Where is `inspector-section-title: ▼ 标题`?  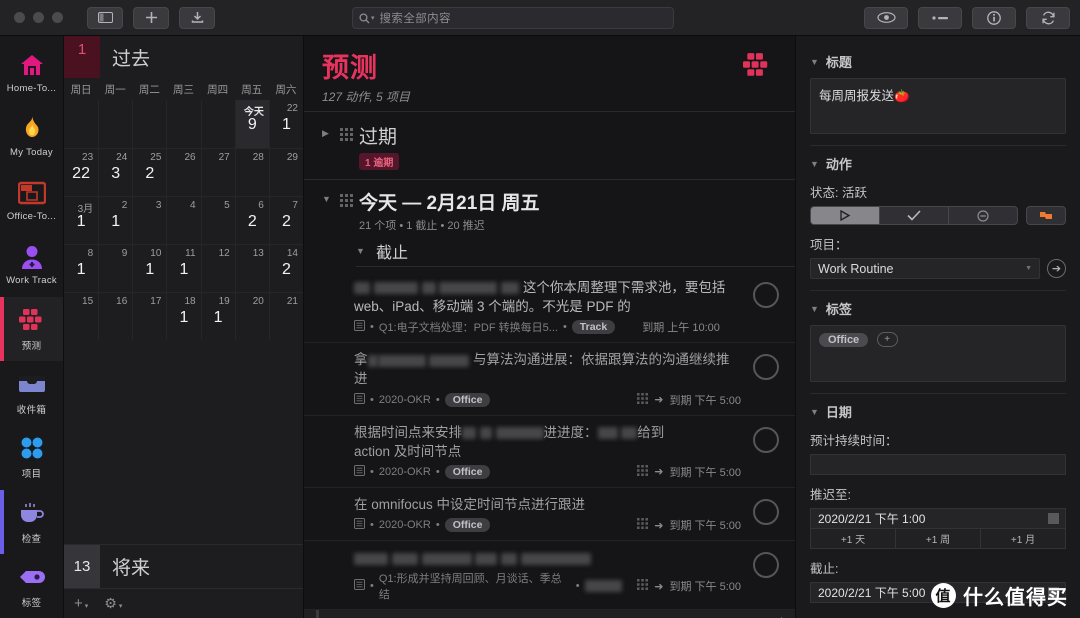 inspector-section-title: ▼ 标题 is located at coordinates (938, 61).